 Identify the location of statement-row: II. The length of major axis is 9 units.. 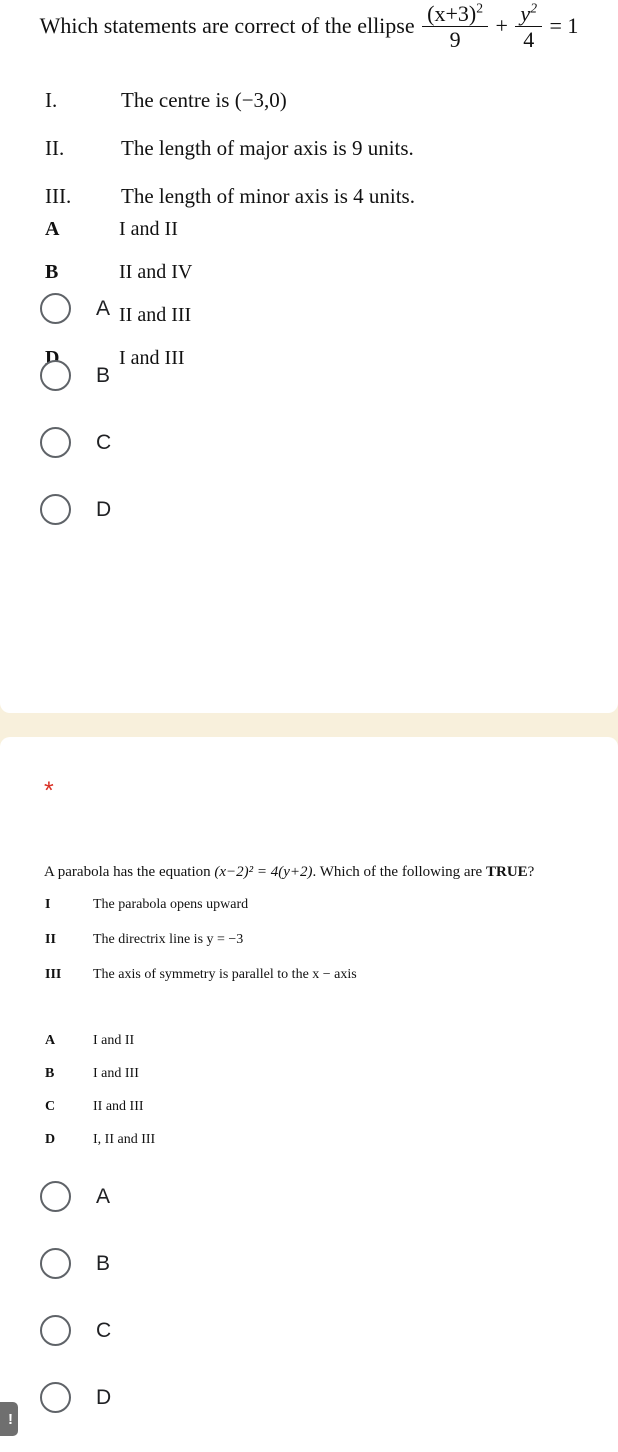
(309, 148).